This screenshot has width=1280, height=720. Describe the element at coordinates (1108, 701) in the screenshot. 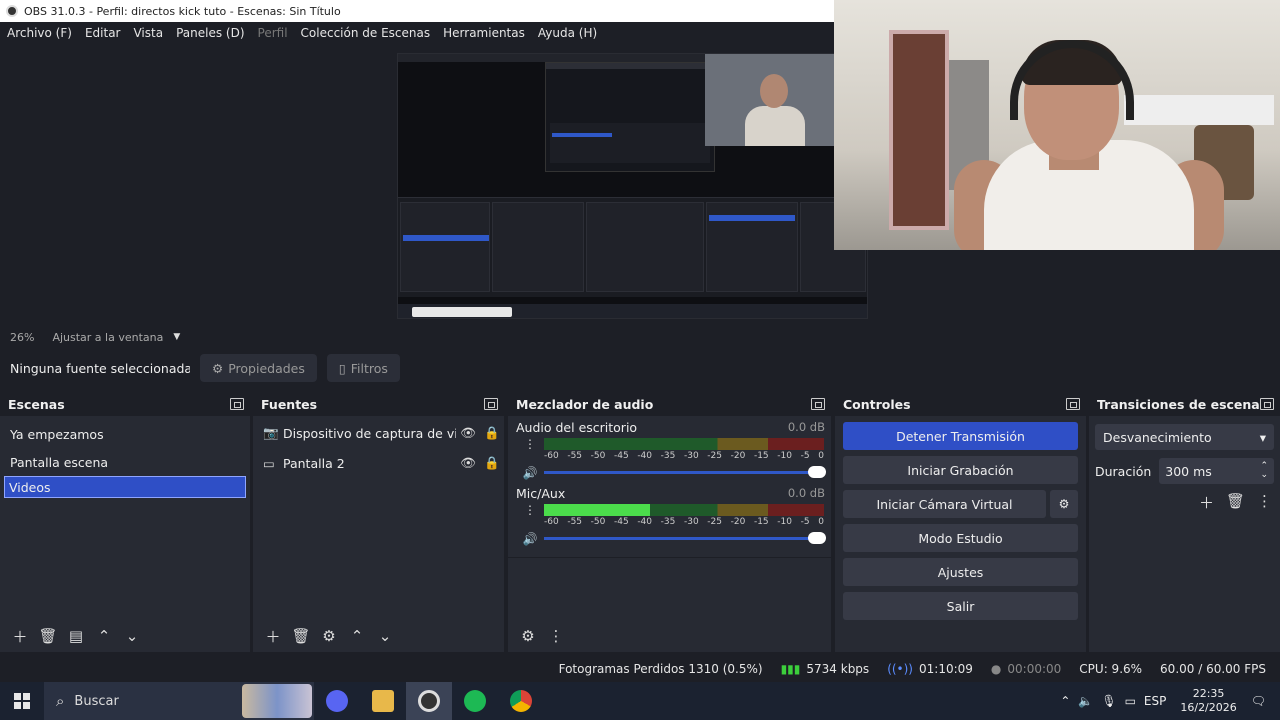

I see `microphone-icon: 🎙` at that location.